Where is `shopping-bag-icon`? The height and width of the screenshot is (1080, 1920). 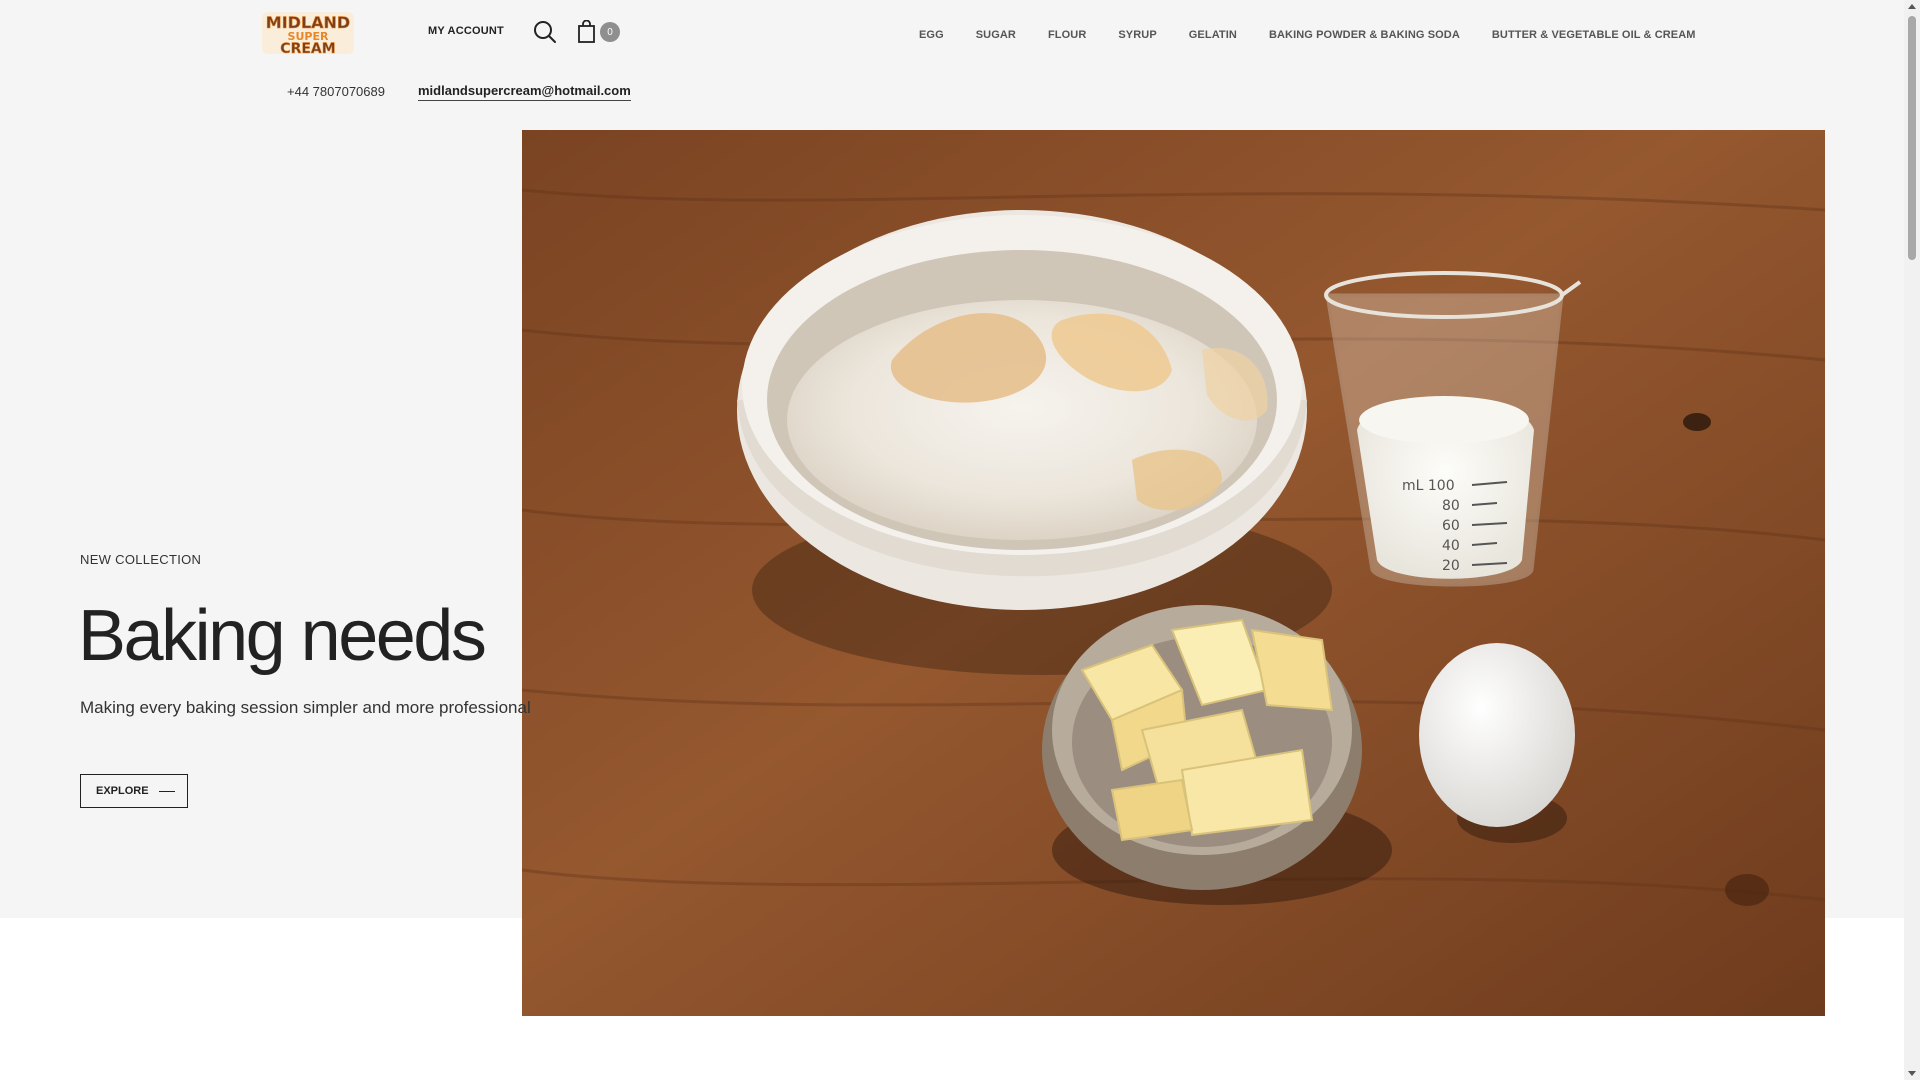
shopping-bag-icon is located at coordinates (586, 31).